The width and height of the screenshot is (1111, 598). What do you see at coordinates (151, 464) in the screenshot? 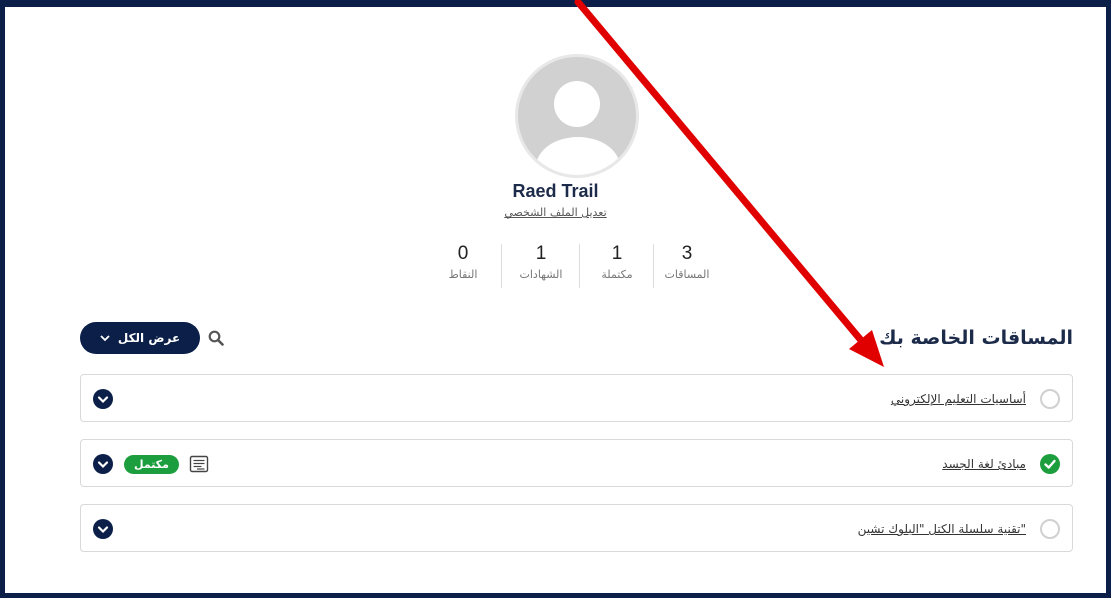
I see `completed-badge: مكتمل` at bounding box center [151, 464].